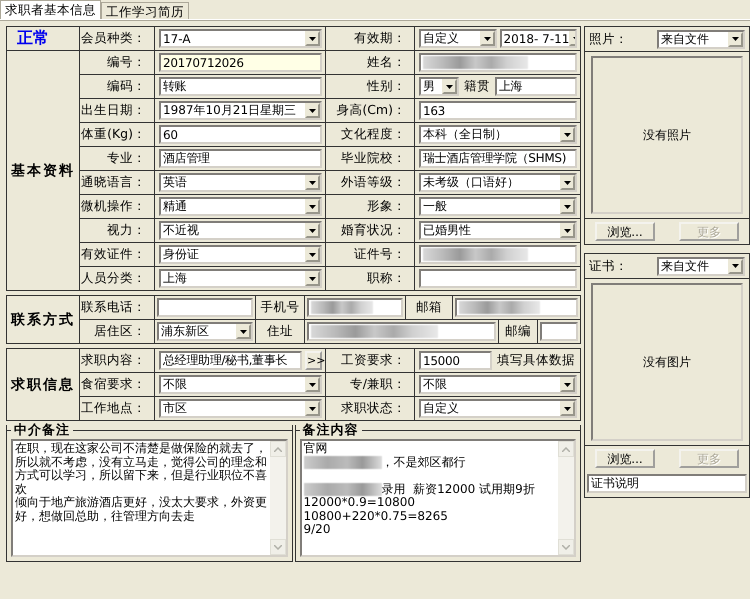 The image size is (750, 599). I want to click on field-label: 外语等级：, so click(370, 182).